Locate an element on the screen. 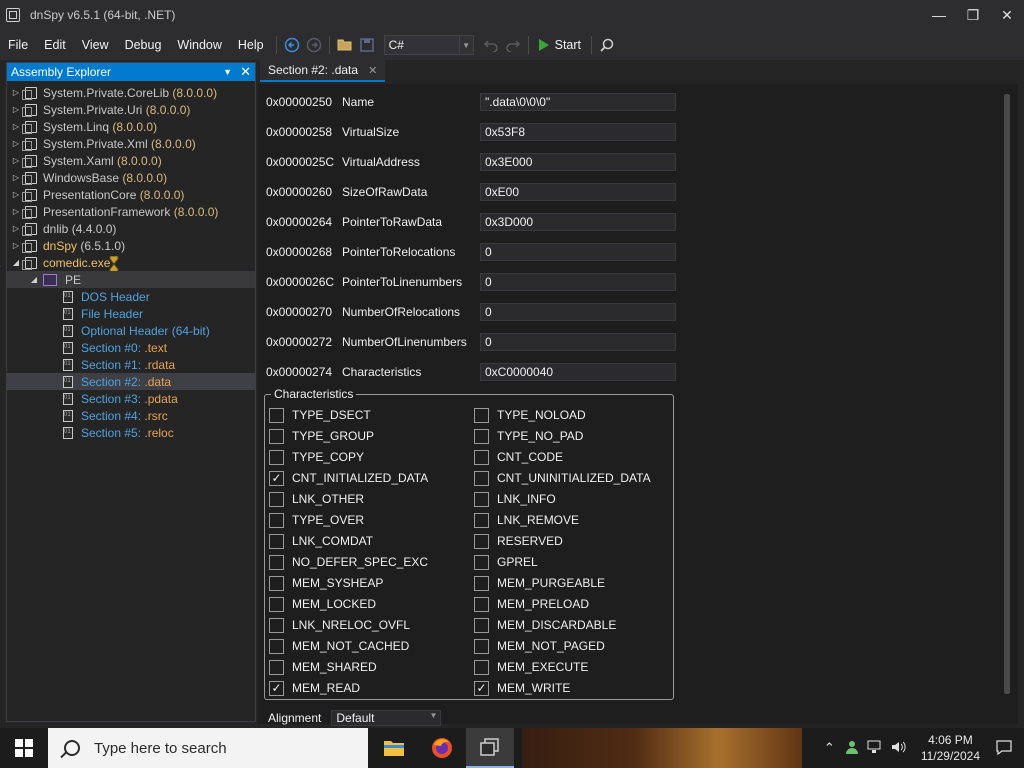  characteristic-checkbox: LNK_INFO is located at coordinates (515, 499).